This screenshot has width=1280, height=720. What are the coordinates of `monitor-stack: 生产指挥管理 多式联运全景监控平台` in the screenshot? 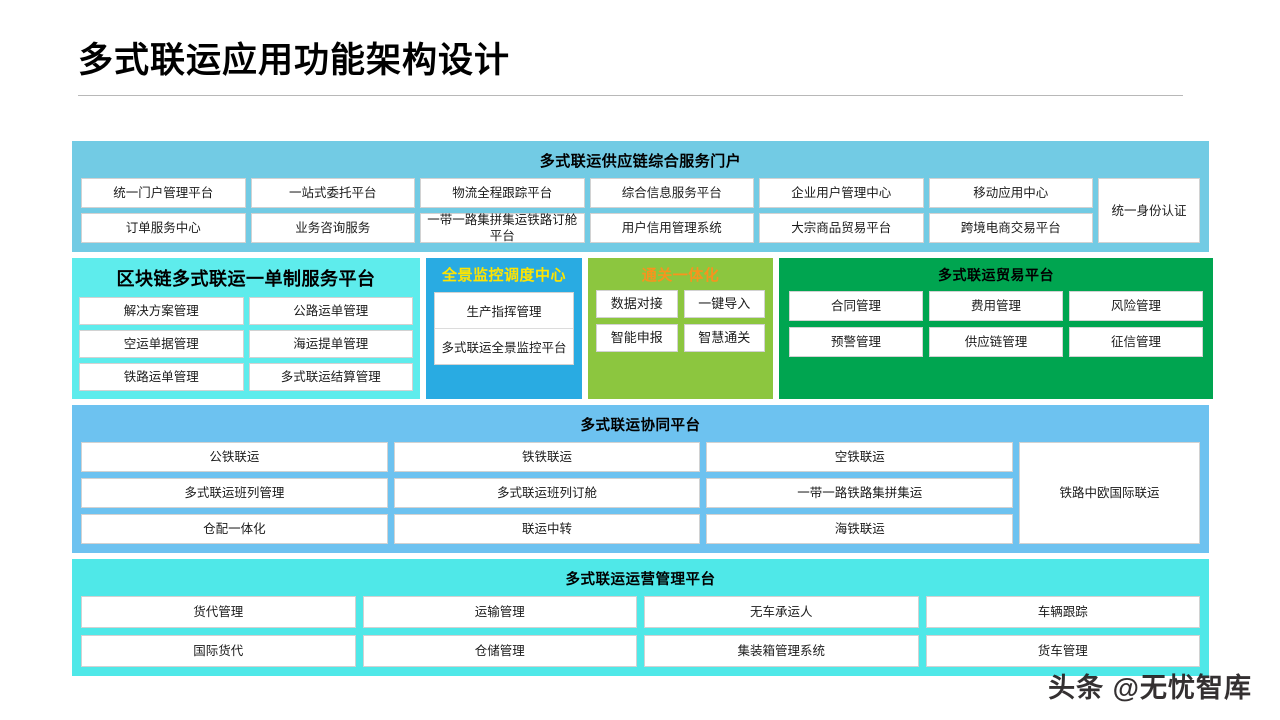 It's located at (504, 328).